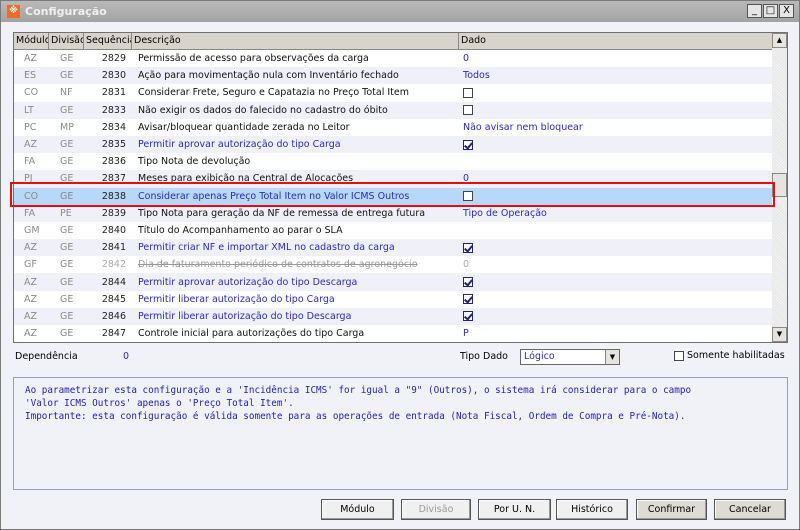 The height and width of the screenshot is (530, 800). What do you see at coordinates (66, 41) in the screenshot?
I see `col-header-divisao: Divisão` at bounding box center [66, 41].